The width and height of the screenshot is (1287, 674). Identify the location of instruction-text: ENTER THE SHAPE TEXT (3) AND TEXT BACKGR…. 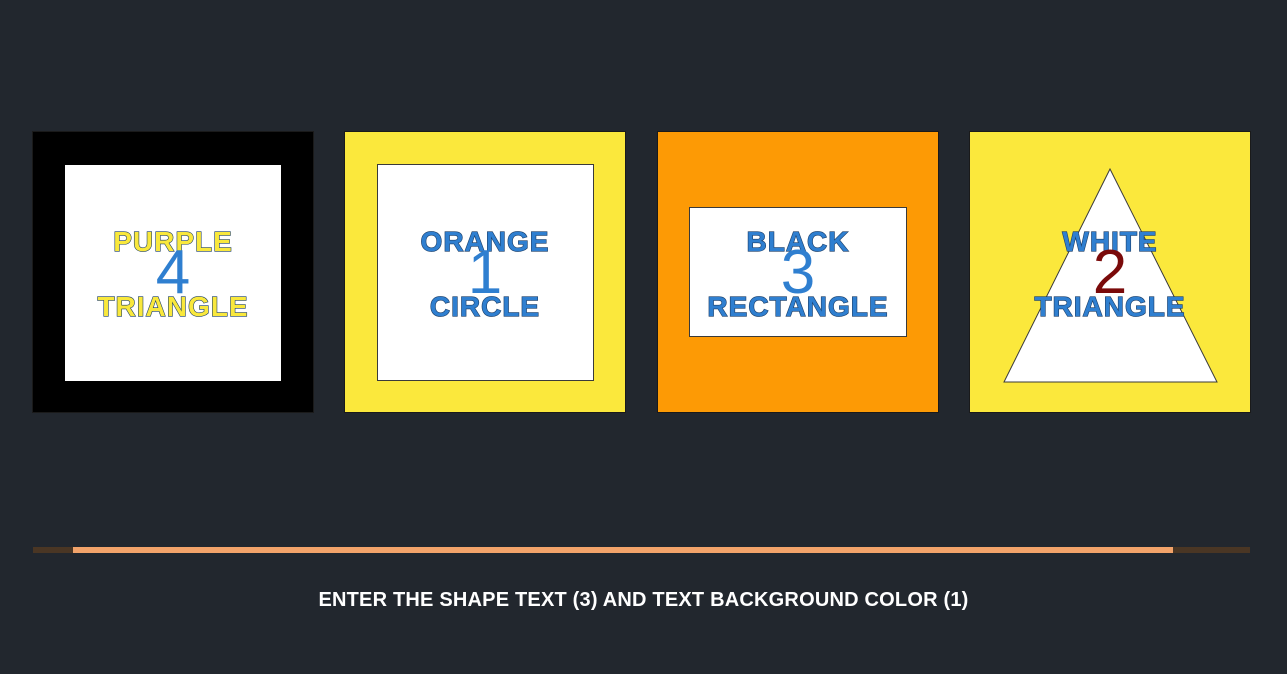
(643, 600).